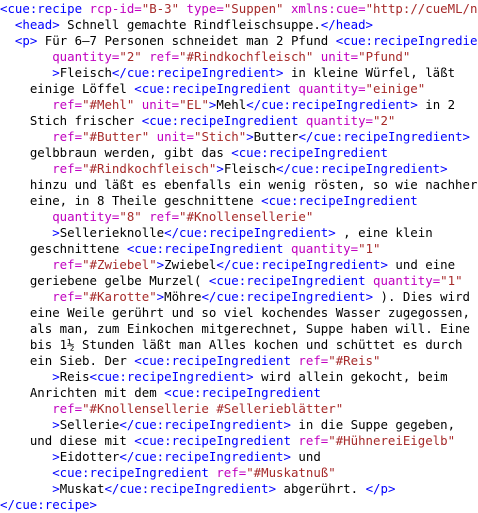  I want to click on text-token: Eidotter, so click(89, 456).